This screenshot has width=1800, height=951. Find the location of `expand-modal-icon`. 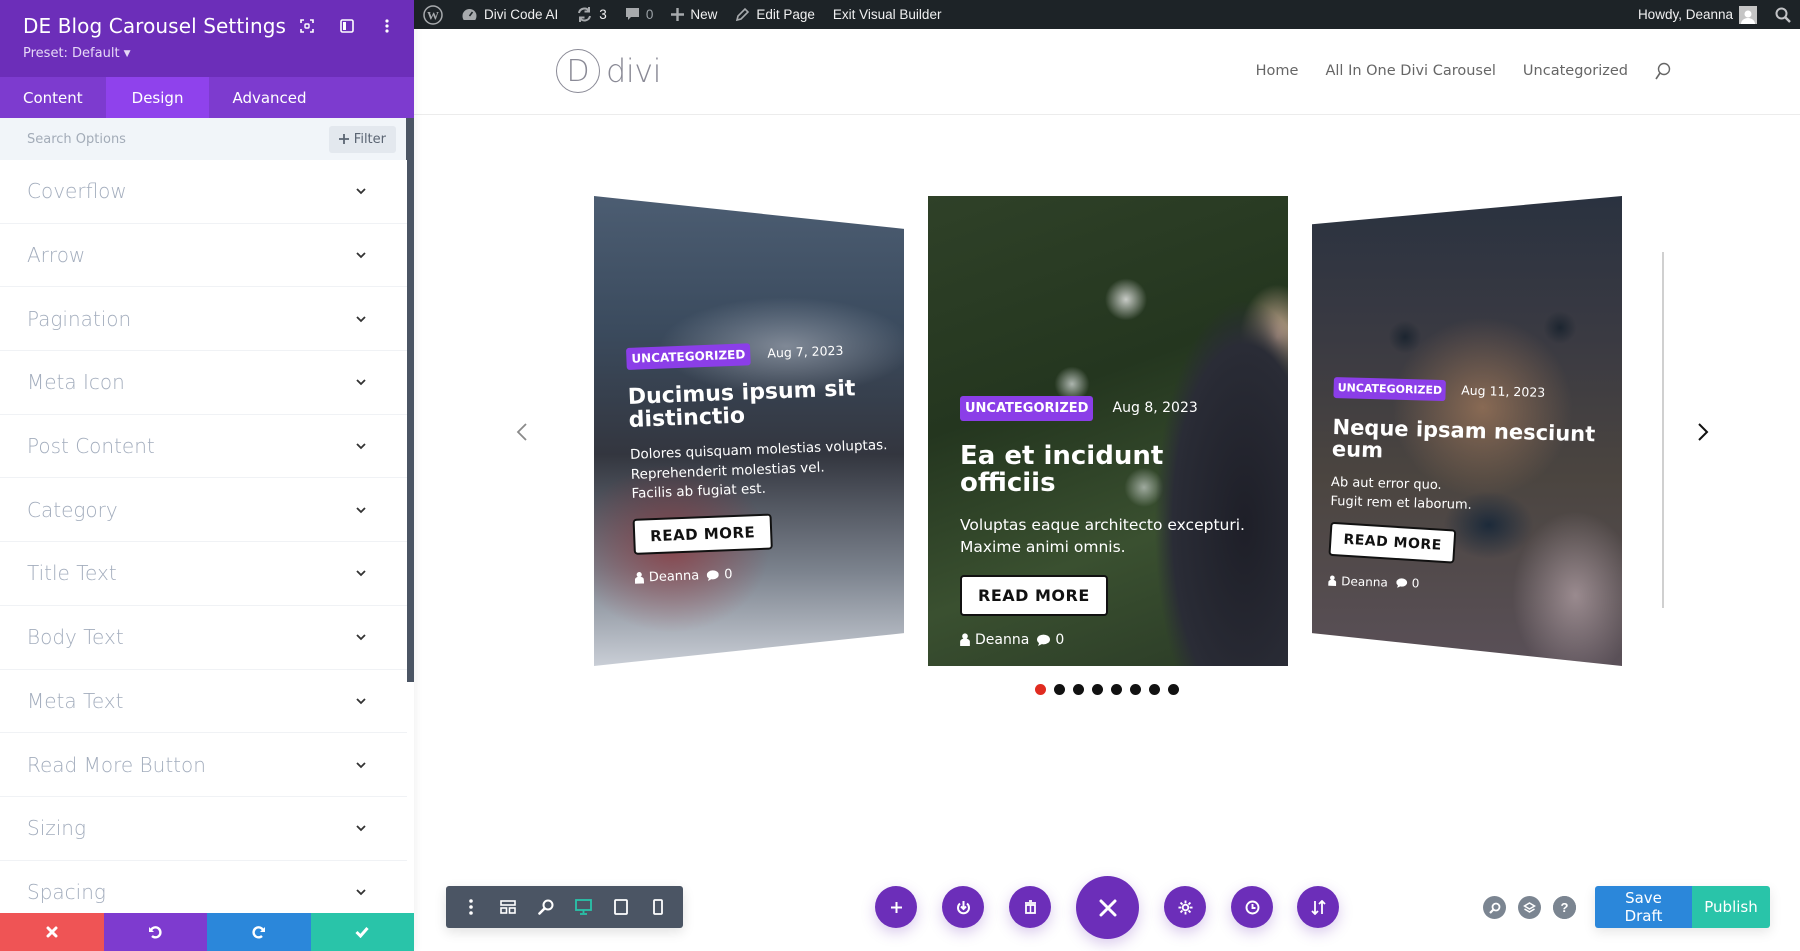

expand-modal-icon is located at coordinates (307, 26).